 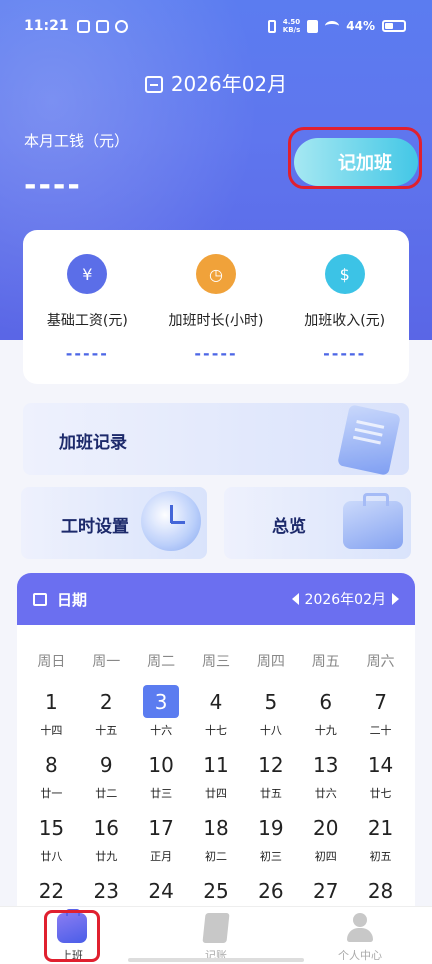 What do you see at coordinates (395, 599) in the screenshot?
I see `next-month-icon` at bounding box center [395, 599].